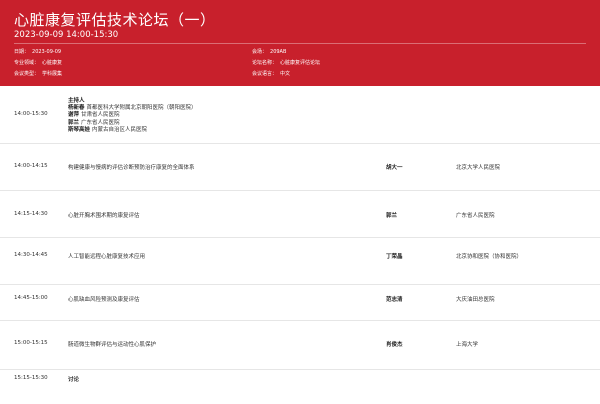  Describe the element at coordinates (478, 168) in the screenshot. I see `session-institution: 北京大学人民医院` at that location.